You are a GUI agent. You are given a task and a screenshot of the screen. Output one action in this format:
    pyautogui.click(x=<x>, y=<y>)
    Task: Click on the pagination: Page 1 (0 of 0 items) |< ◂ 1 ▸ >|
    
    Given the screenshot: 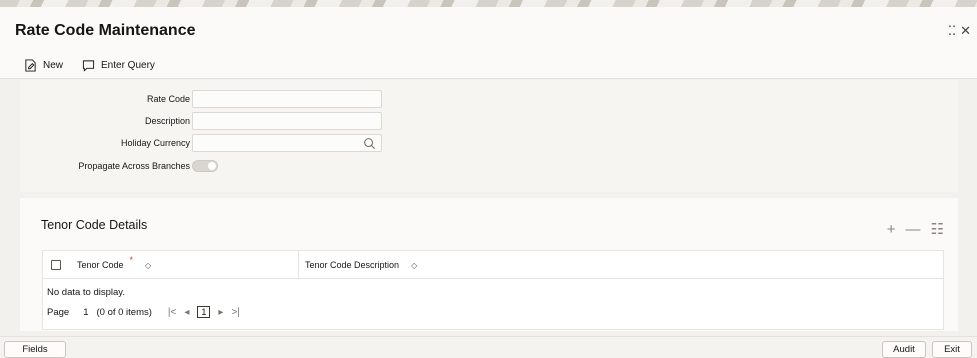 What is the action you would take?
    pyautogui.click(x=143, y=312)
    